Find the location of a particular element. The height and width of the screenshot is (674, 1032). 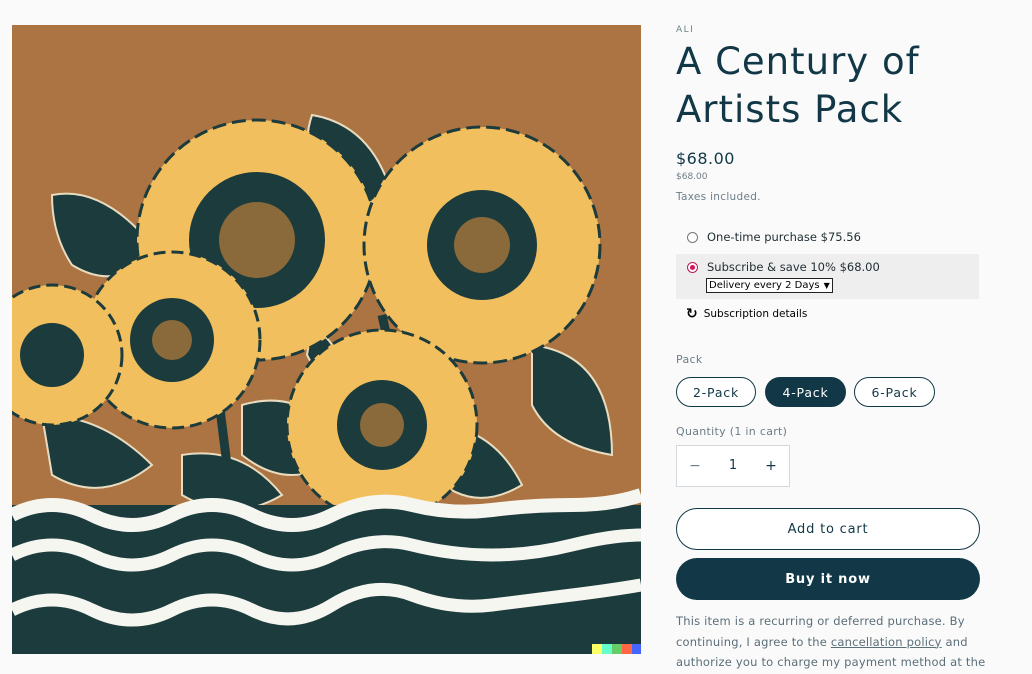

quantity-label: Quantity (1 in cart) is located at coordinates (732, 431).